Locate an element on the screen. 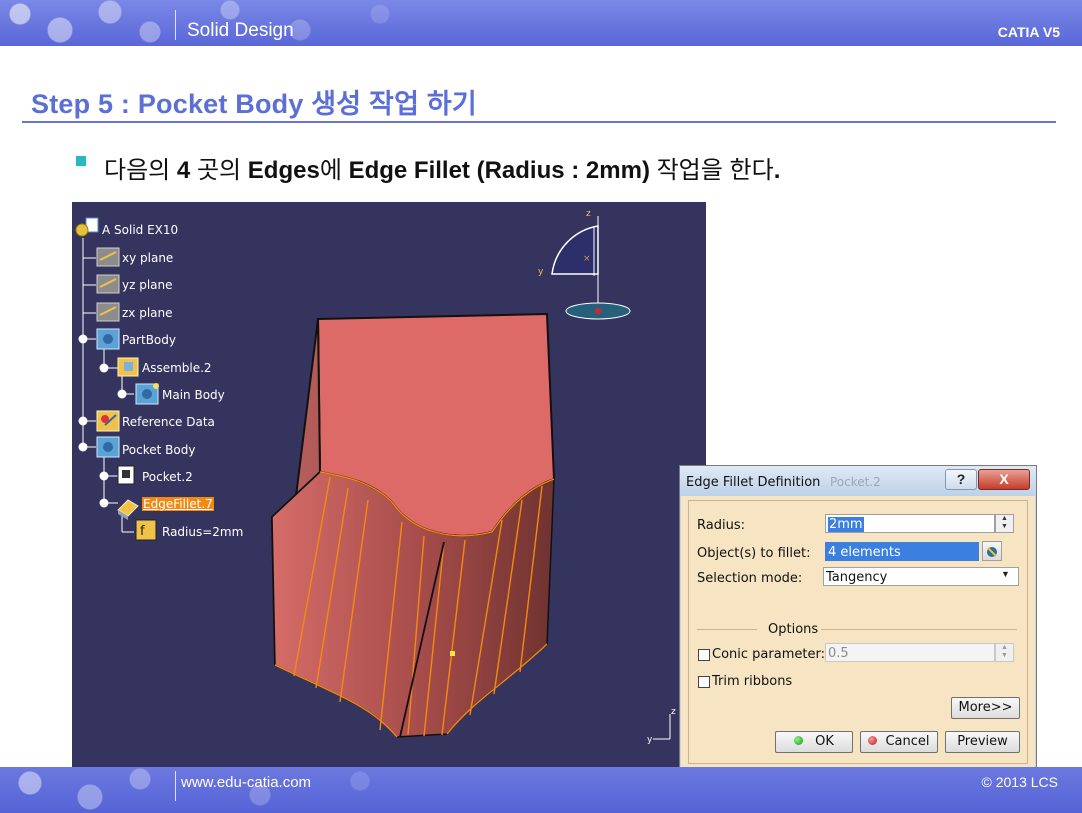 Image resolution: width=1082 pixels, height=813 pixels. axis-y-label: y is located at coordinates (650, 740).